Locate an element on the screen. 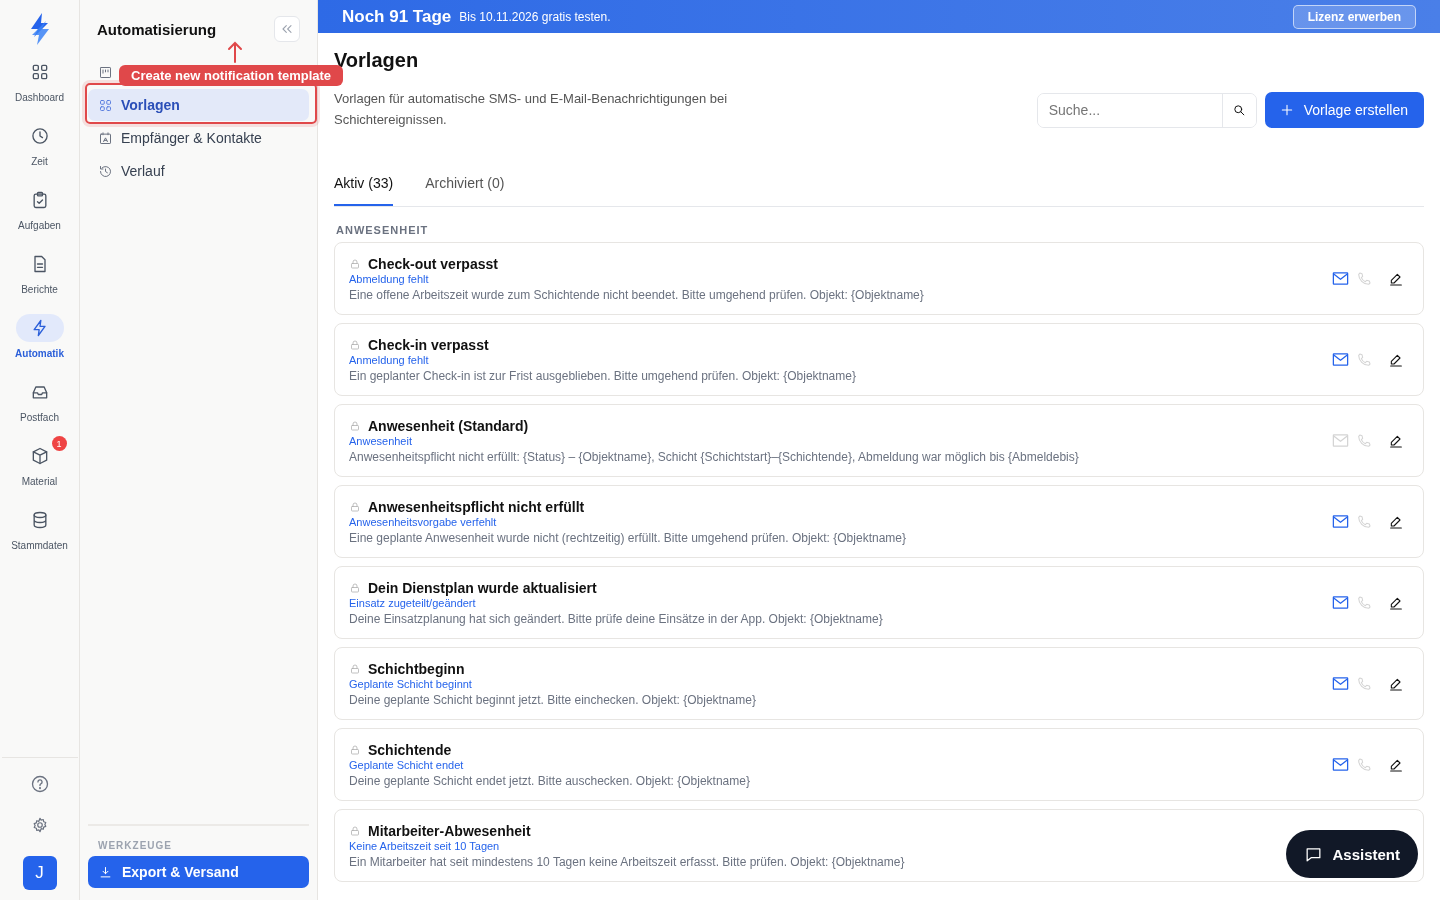 Image resolution: width=1440 pixels, height=900 pixels. rail-label: Zeit is located at coordinates (39, 161).